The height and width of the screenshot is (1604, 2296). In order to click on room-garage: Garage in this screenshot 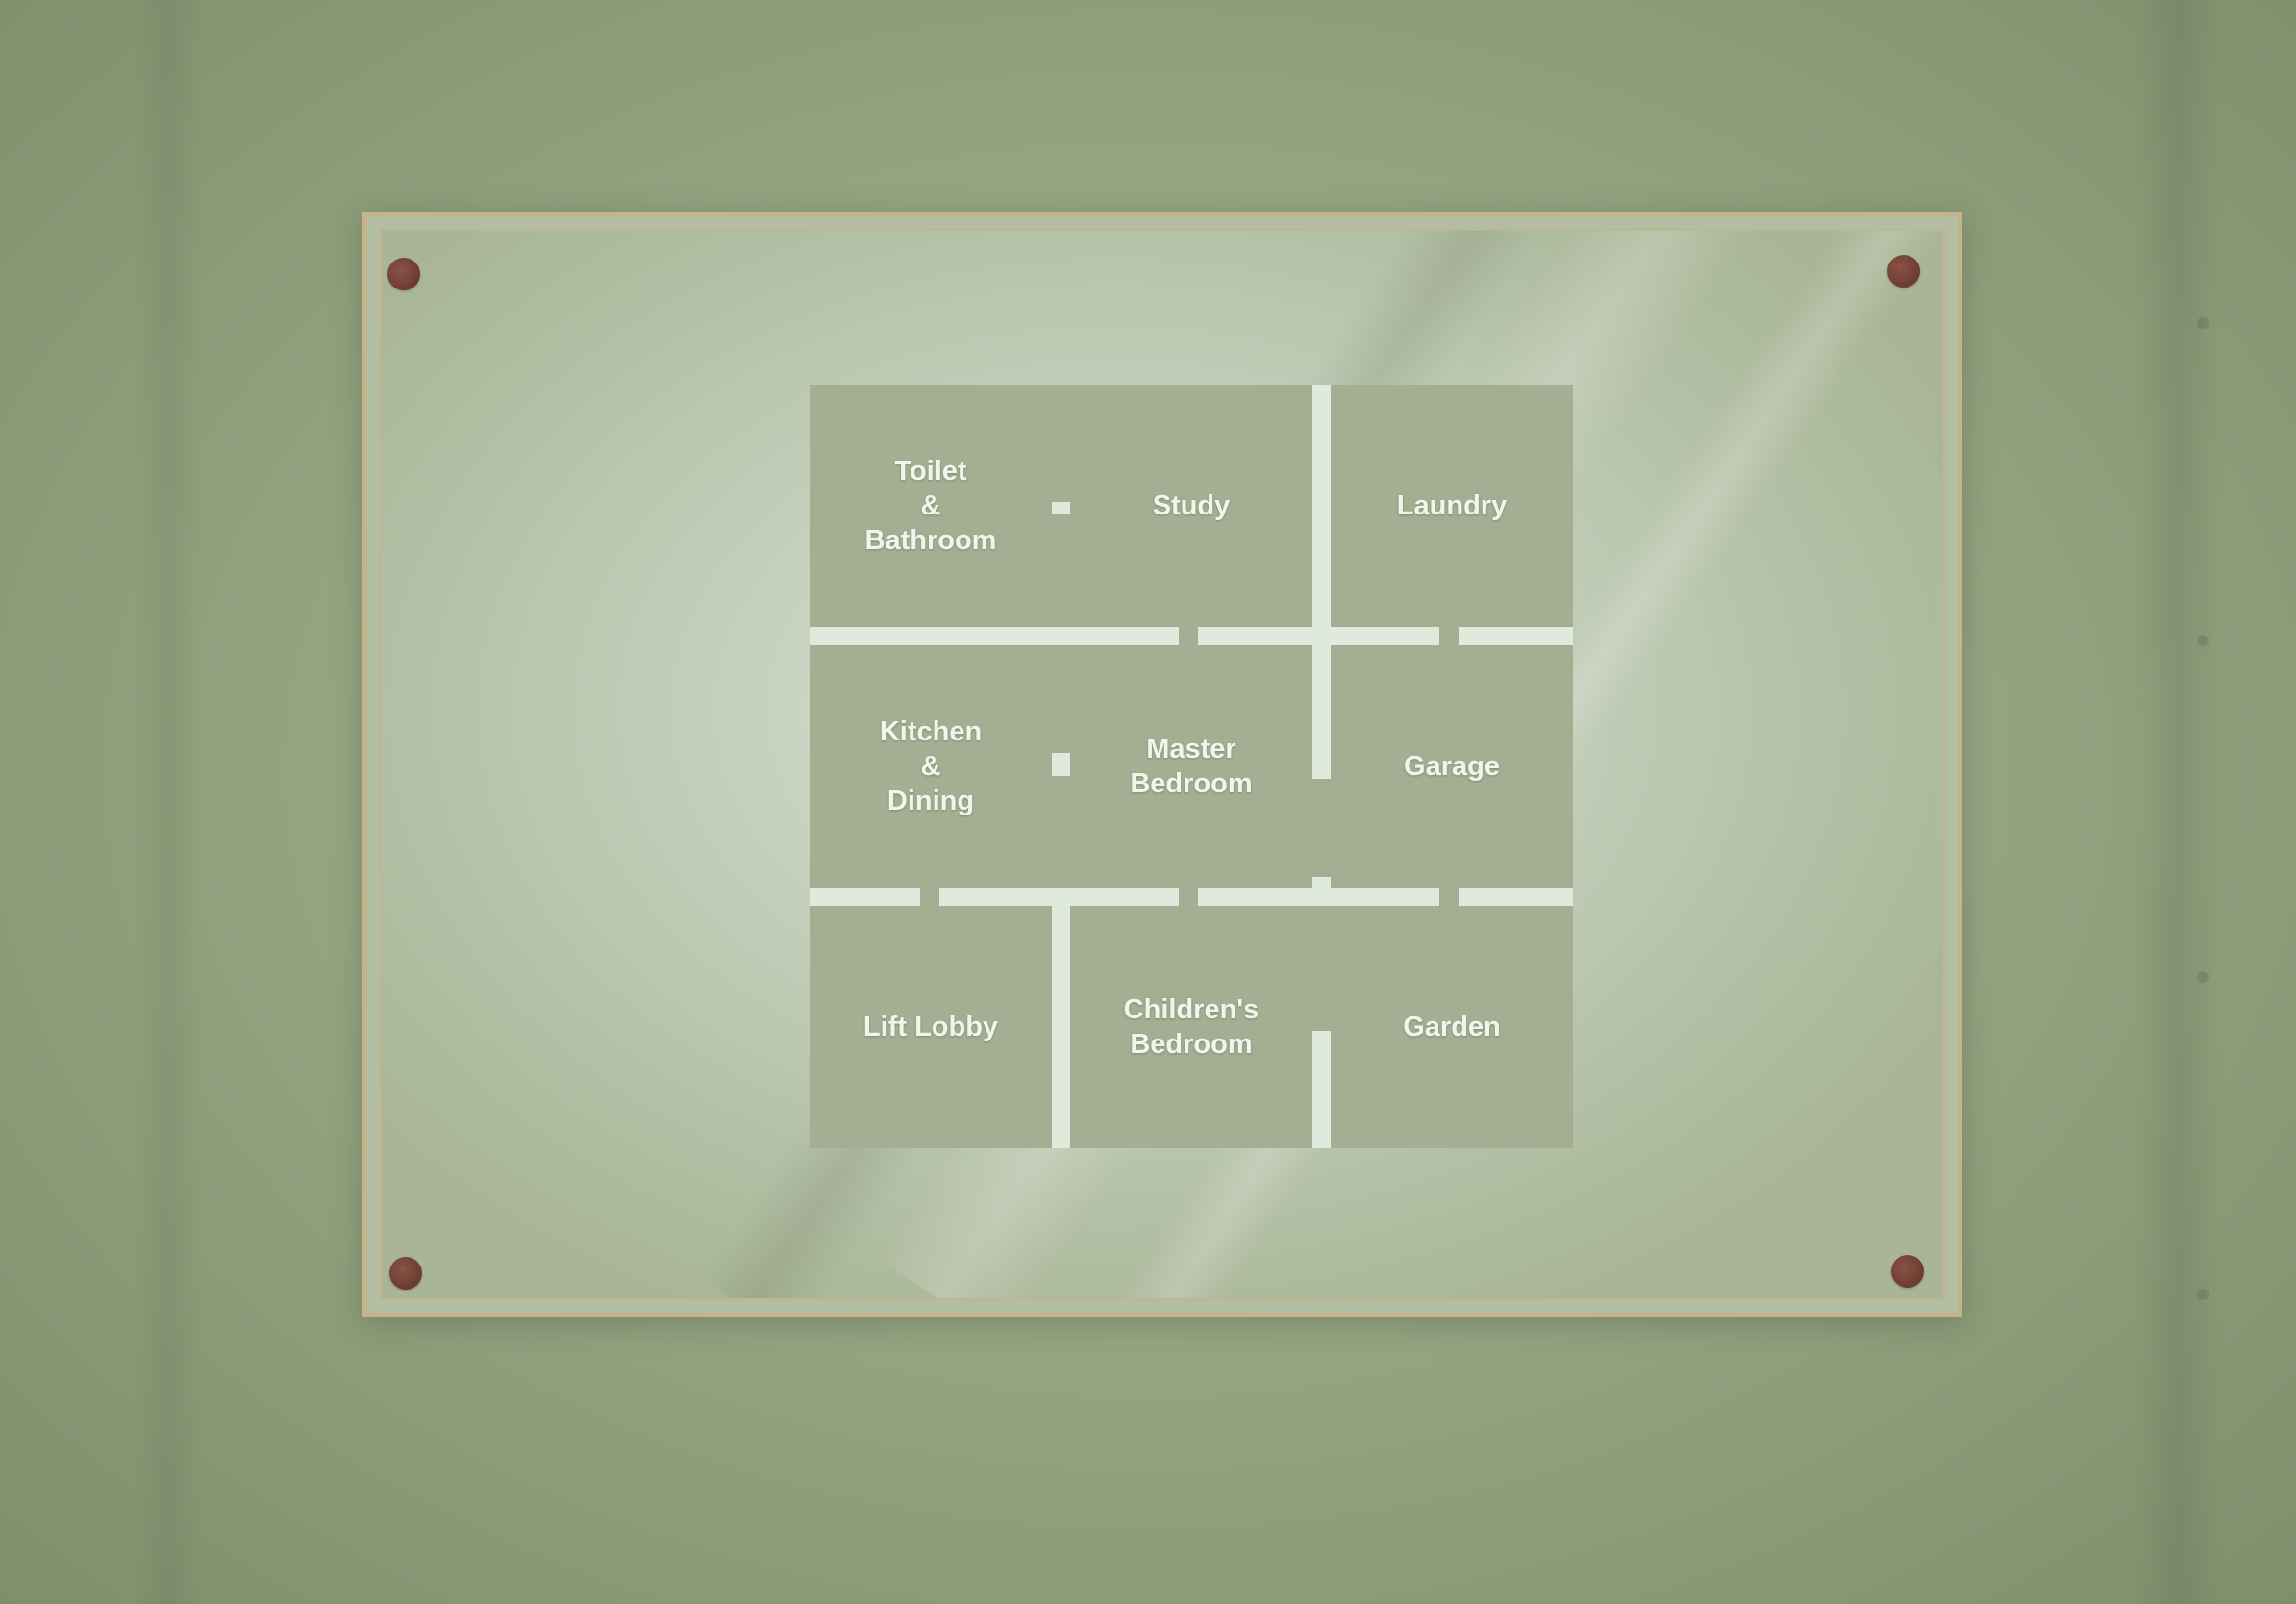, I will do `click(1452, 766)`.